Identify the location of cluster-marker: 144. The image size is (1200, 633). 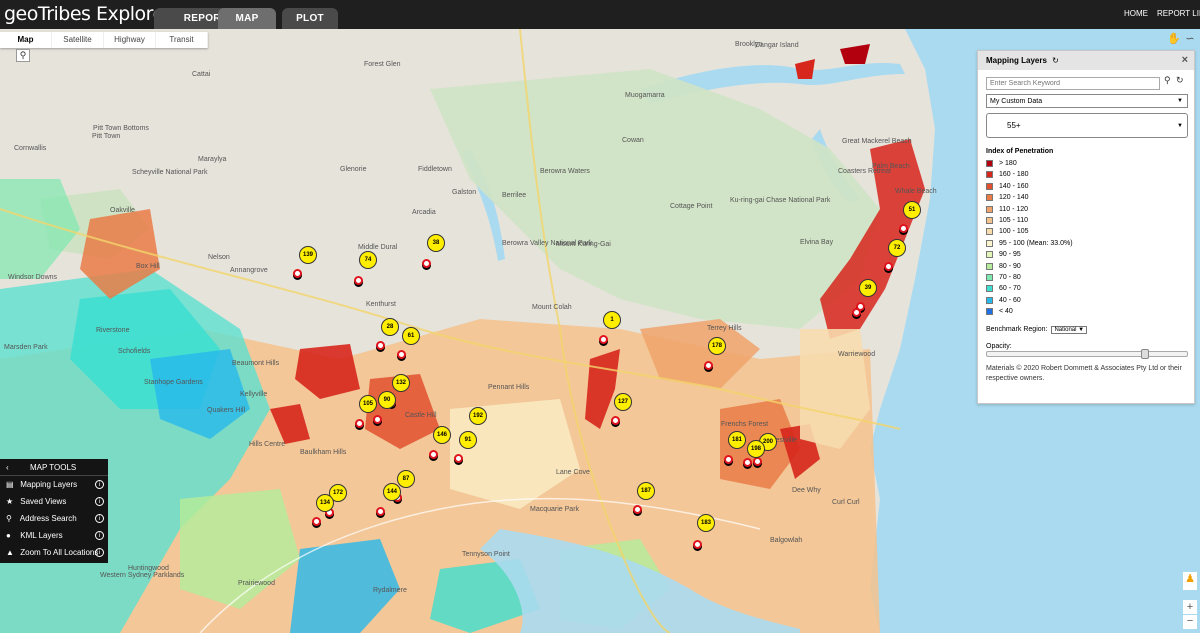
(392, 492).